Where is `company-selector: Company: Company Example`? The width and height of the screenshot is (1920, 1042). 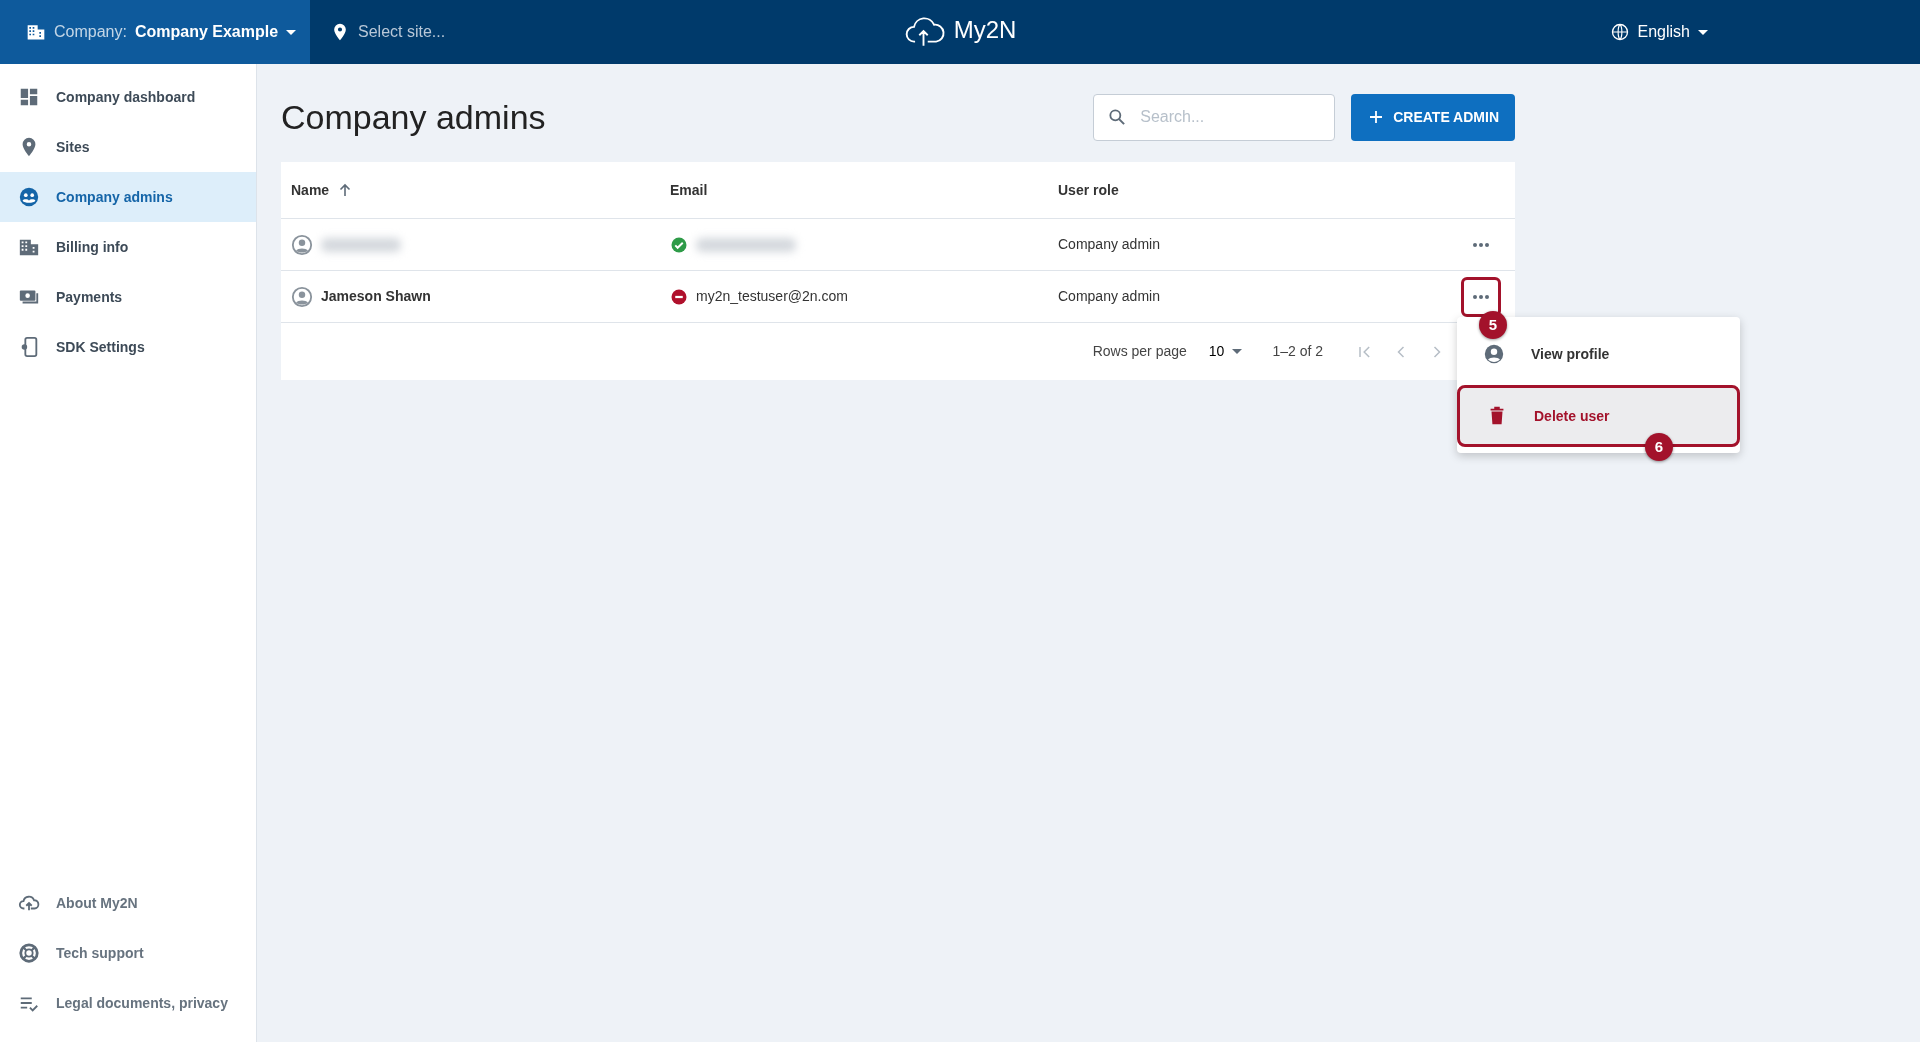 company-selector: Company: Company Example is located at coordinates (155, 32).